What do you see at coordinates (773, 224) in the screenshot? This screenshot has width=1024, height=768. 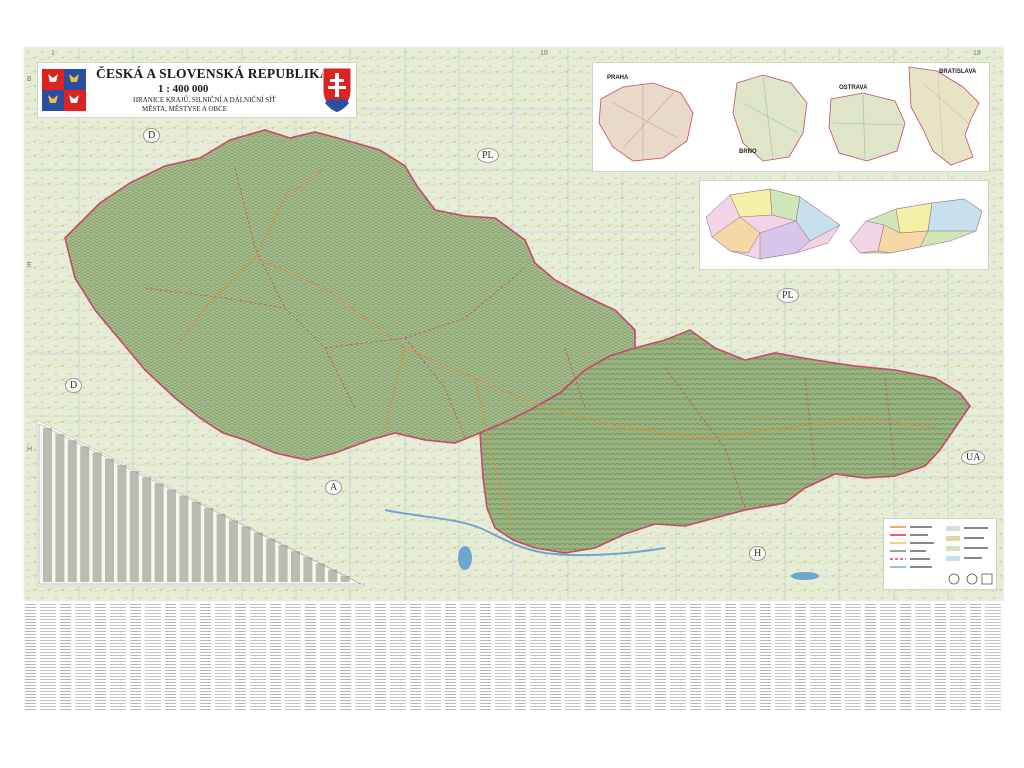 I see `czech-regions-map` at bounding box center [773, 224].